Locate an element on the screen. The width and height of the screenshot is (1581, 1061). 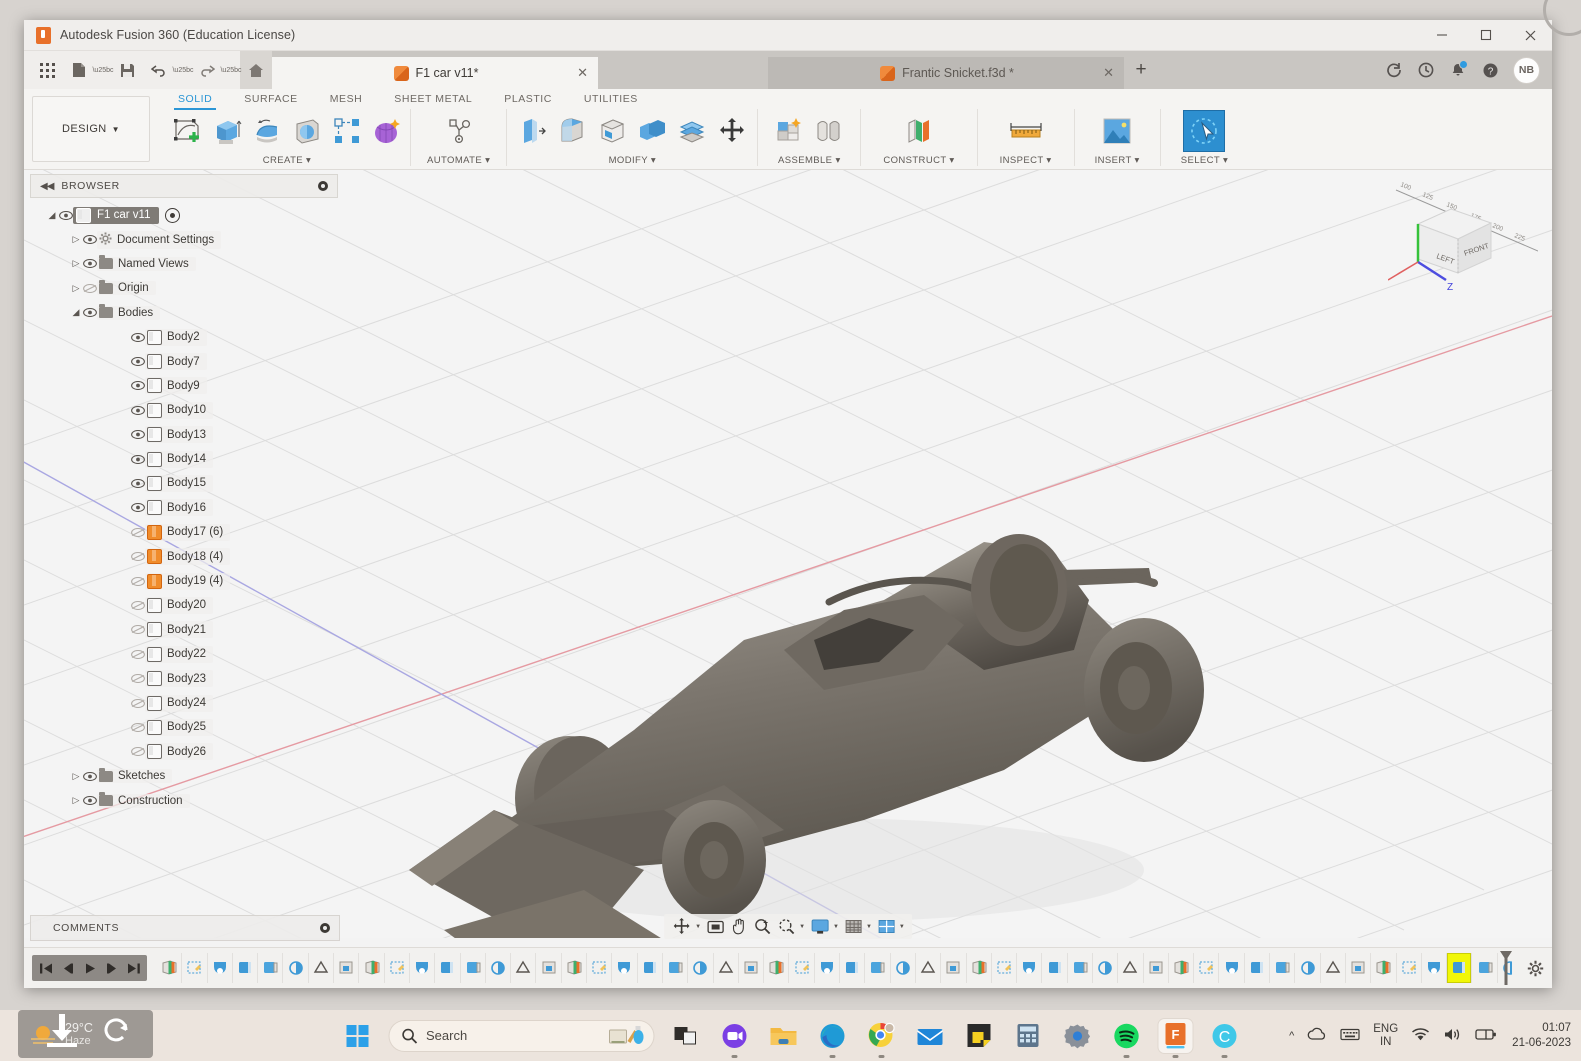
display-settings-icon is located at coordinates (820, 927).